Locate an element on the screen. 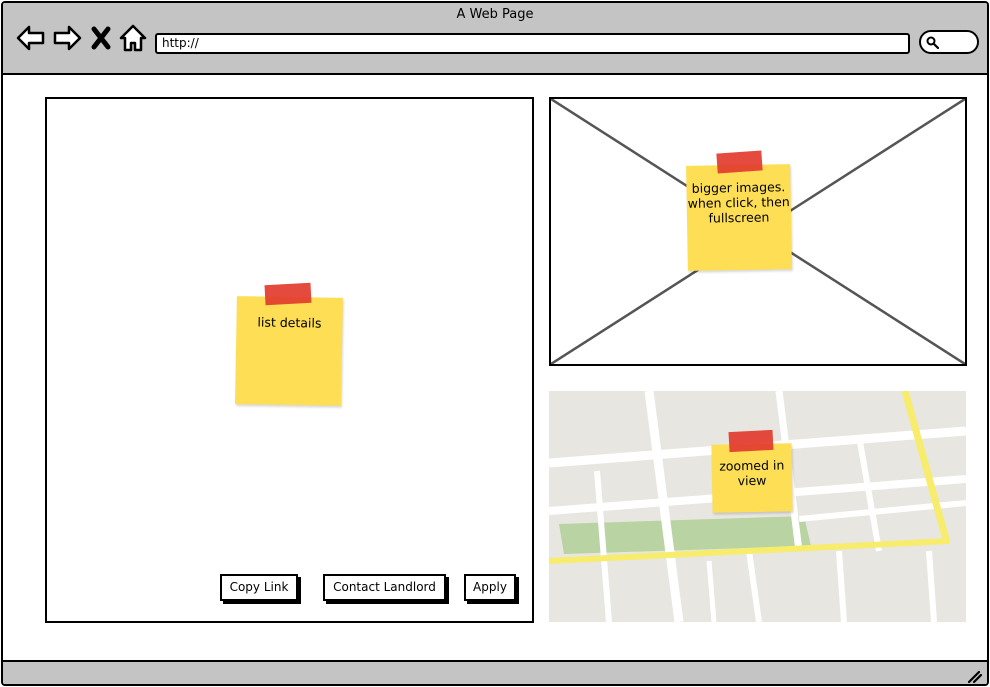  apply-button: Apply is located at coordinates (490, 587).